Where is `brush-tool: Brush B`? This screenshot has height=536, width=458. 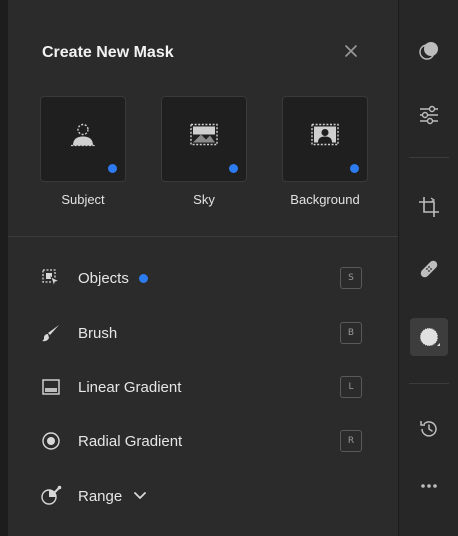
brush-tool: Brush B is located at coordinates (213, 333).